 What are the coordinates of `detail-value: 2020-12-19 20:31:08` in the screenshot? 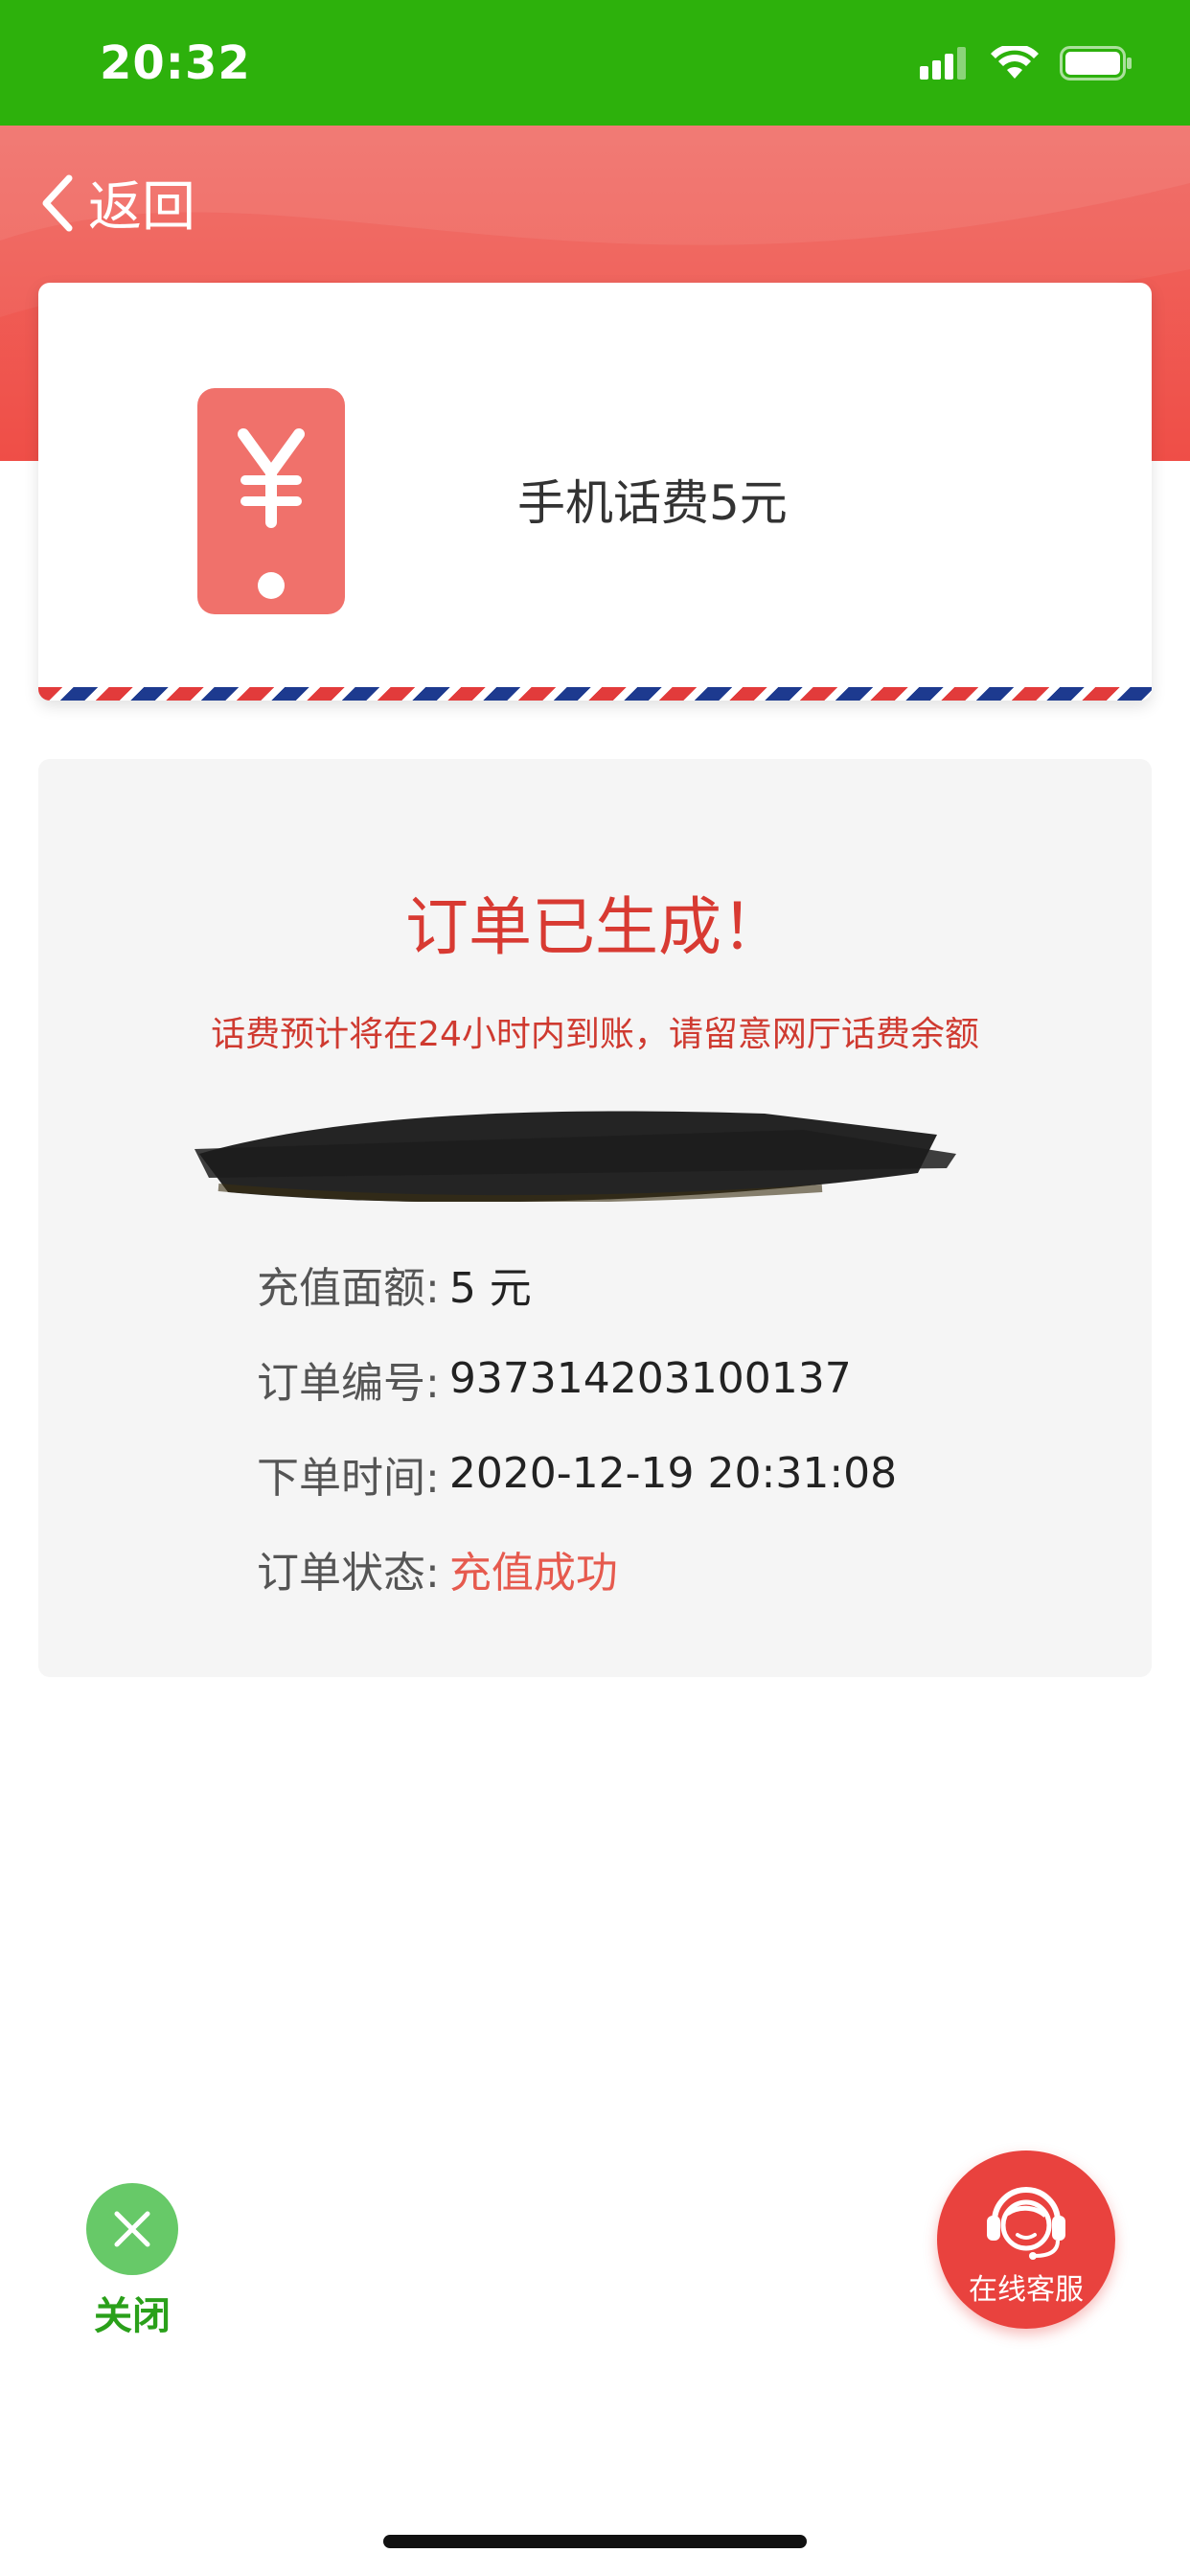 It's located at (673, 1473).